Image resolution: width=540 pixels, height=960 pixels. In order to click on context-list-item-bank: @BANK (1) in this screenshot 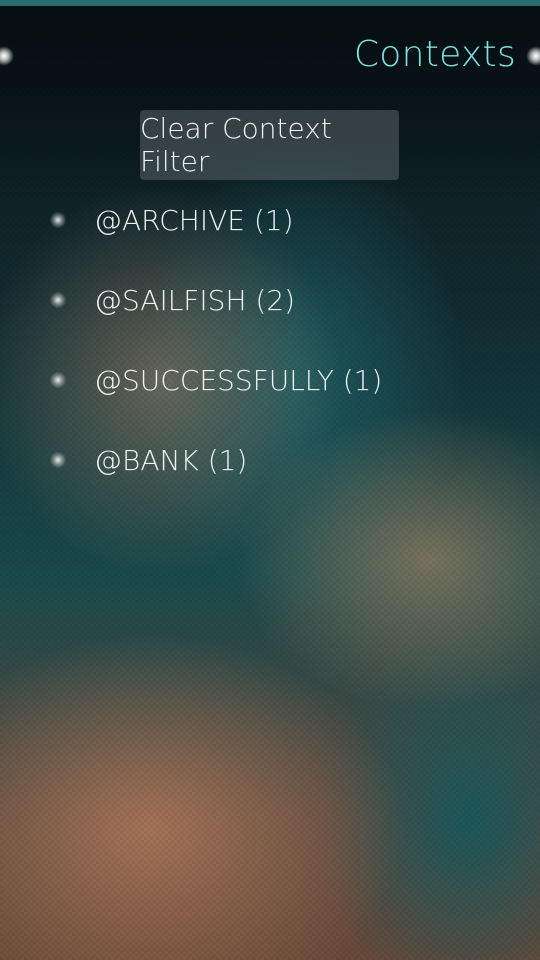, I will do `click(270, 460)`.